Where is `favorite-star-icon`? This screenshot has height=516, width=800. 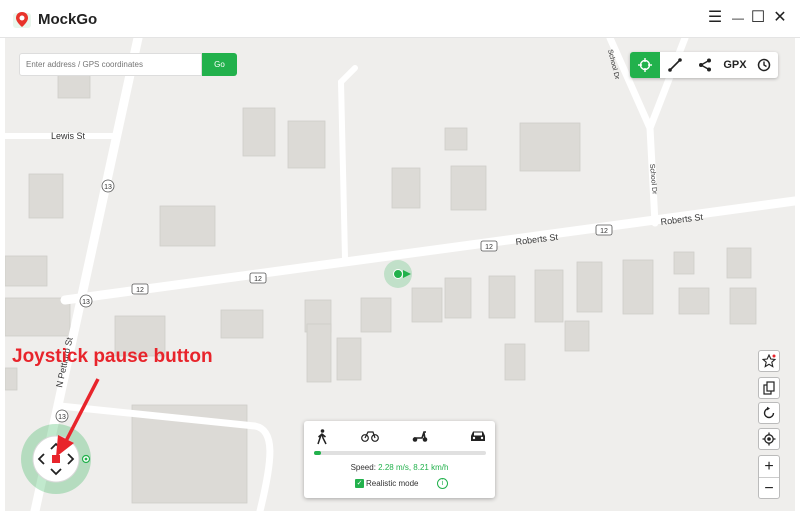 favorite-star-icon is located at coordinates (769, 360).